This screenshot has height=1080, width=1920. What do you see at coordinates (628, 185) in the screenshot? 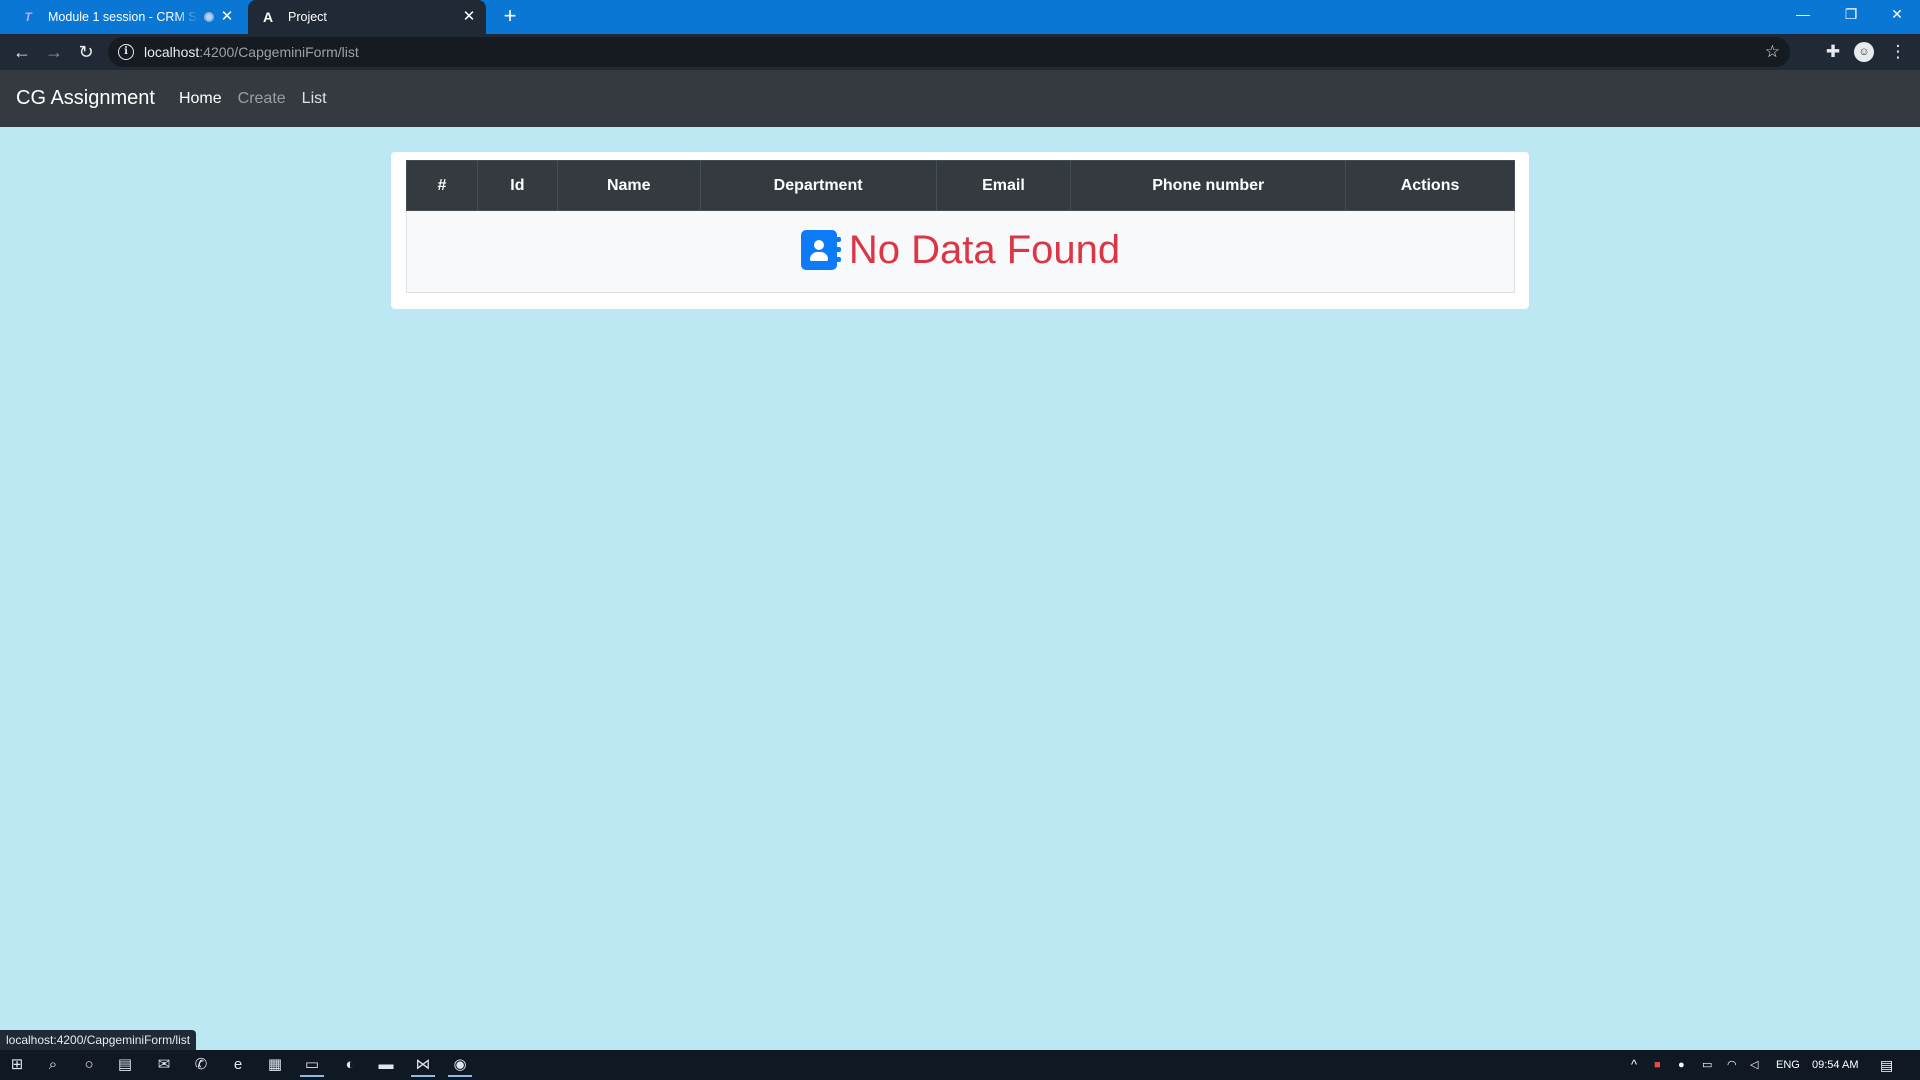
I see `column-header-name: Name` at bounding box center [628, 185].